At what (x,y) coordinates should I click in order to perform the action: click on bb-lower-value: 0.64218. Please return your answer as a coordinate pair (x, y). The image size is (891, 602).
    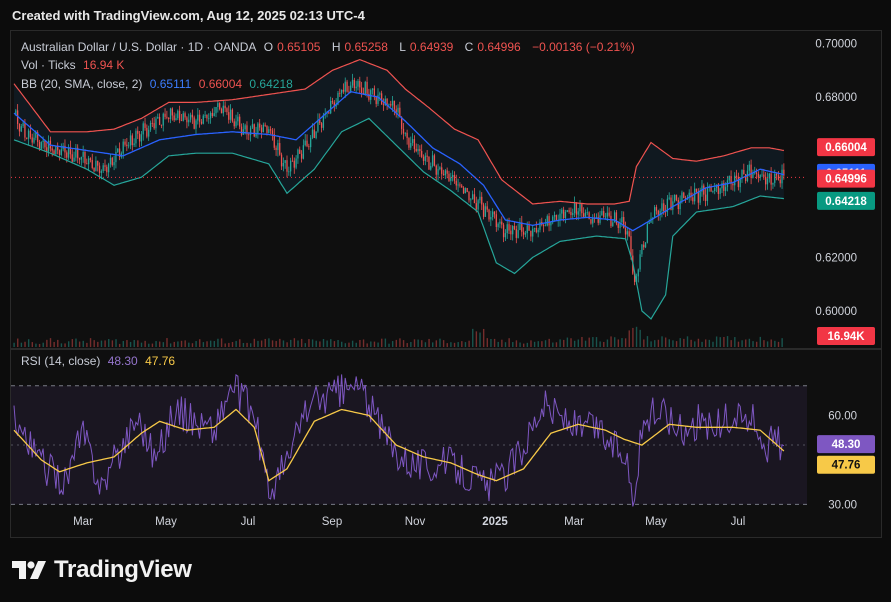
    Looking at the image, I should click on (271, 84).